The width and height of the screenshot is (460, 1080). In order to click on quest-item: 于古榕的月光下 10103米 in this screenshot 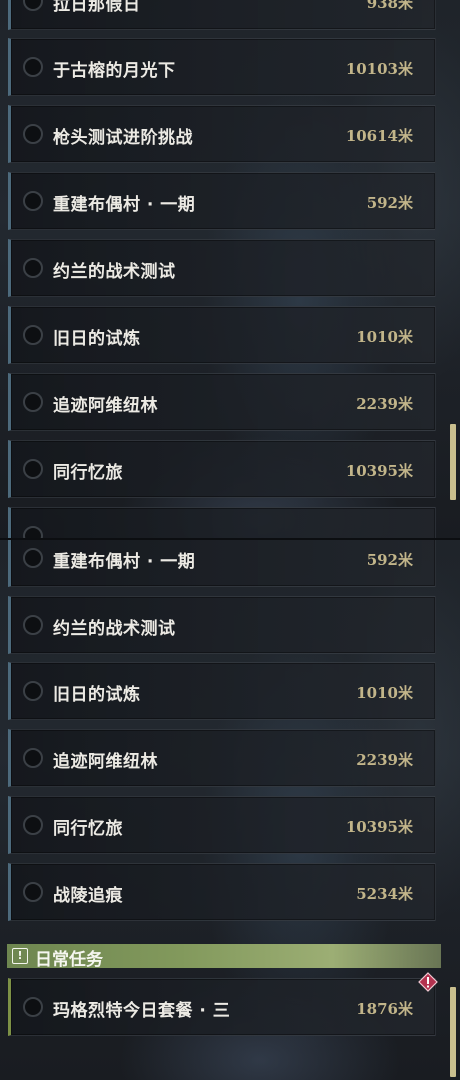, I will do `click(222, 67)`.